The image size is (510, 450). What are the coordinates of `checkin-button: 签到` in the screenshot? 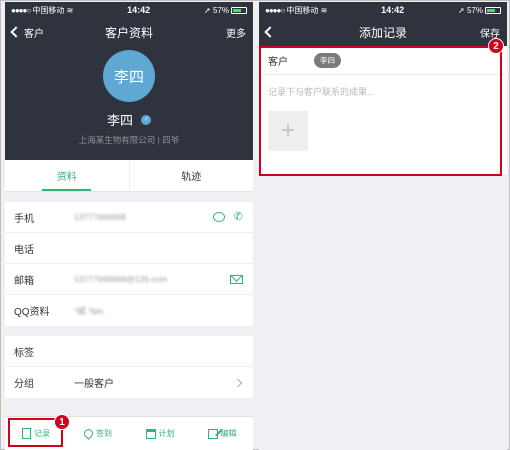 It's located at (98, 433).